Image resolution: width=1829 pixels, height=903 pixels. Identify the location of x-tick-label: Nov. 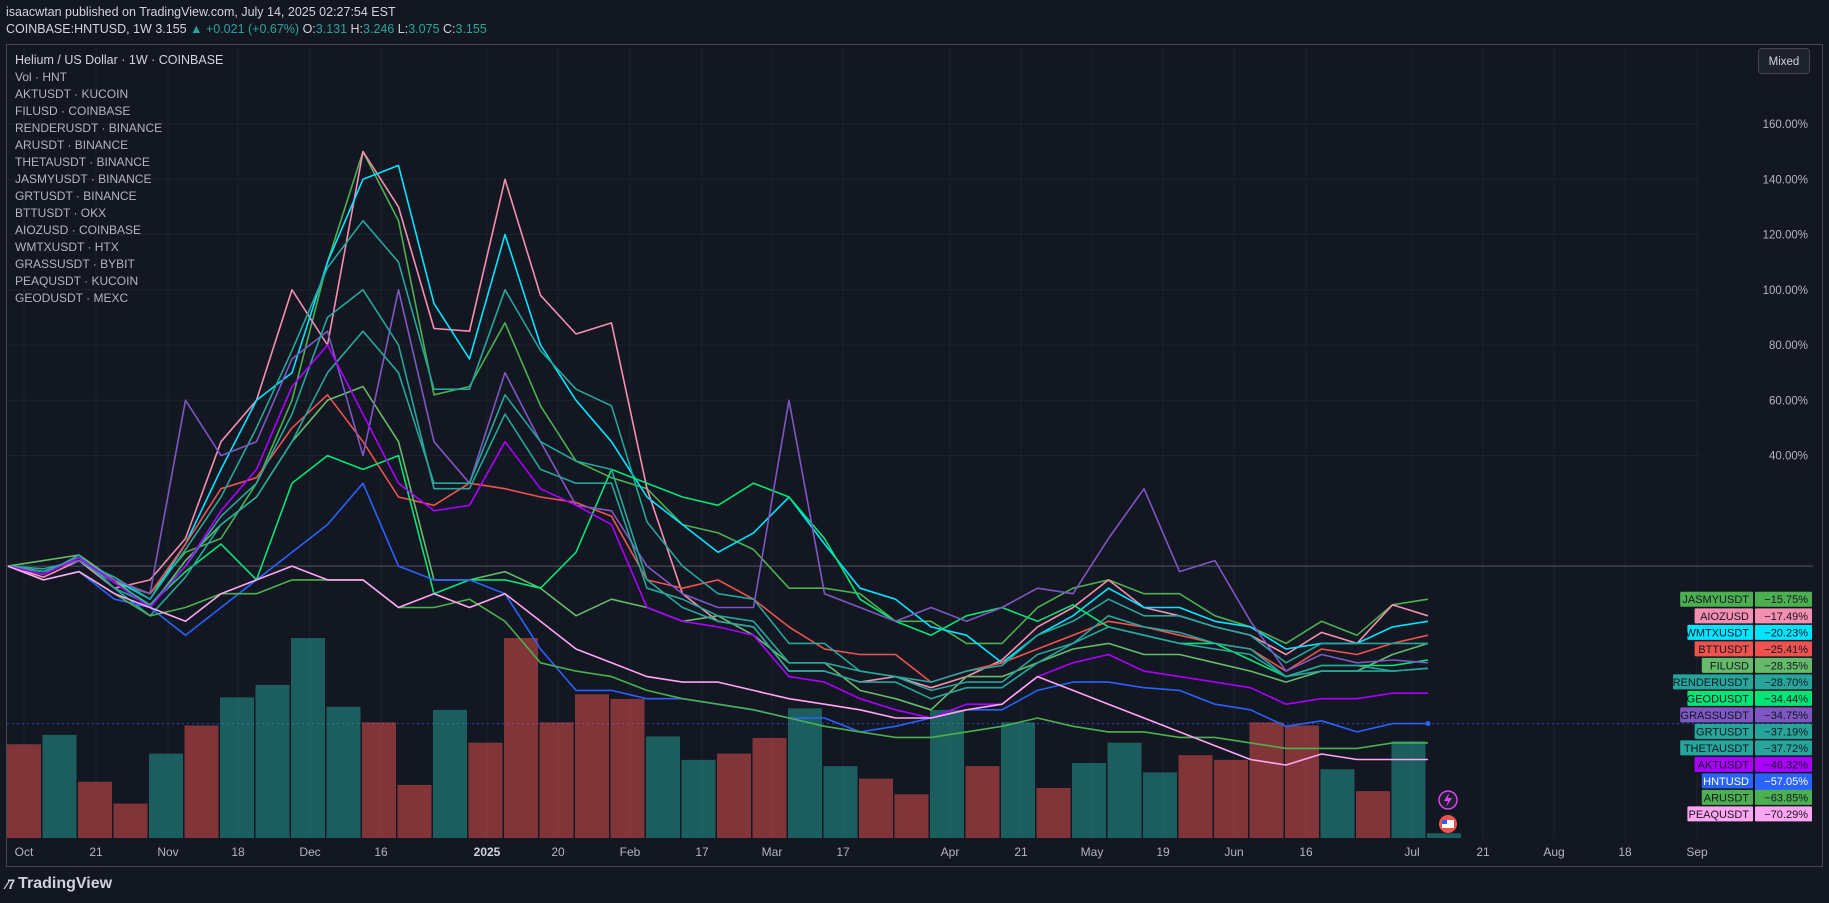
(167, 852).